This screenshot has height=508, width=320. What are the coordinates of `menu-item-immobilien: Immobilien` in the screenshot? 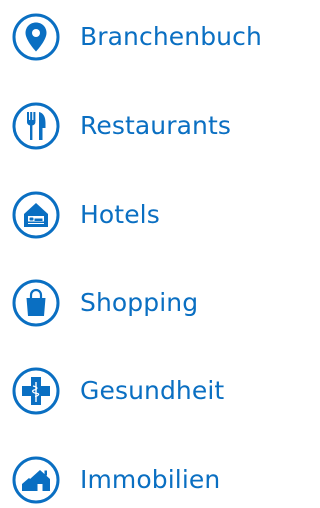 It's located at (143, 480).